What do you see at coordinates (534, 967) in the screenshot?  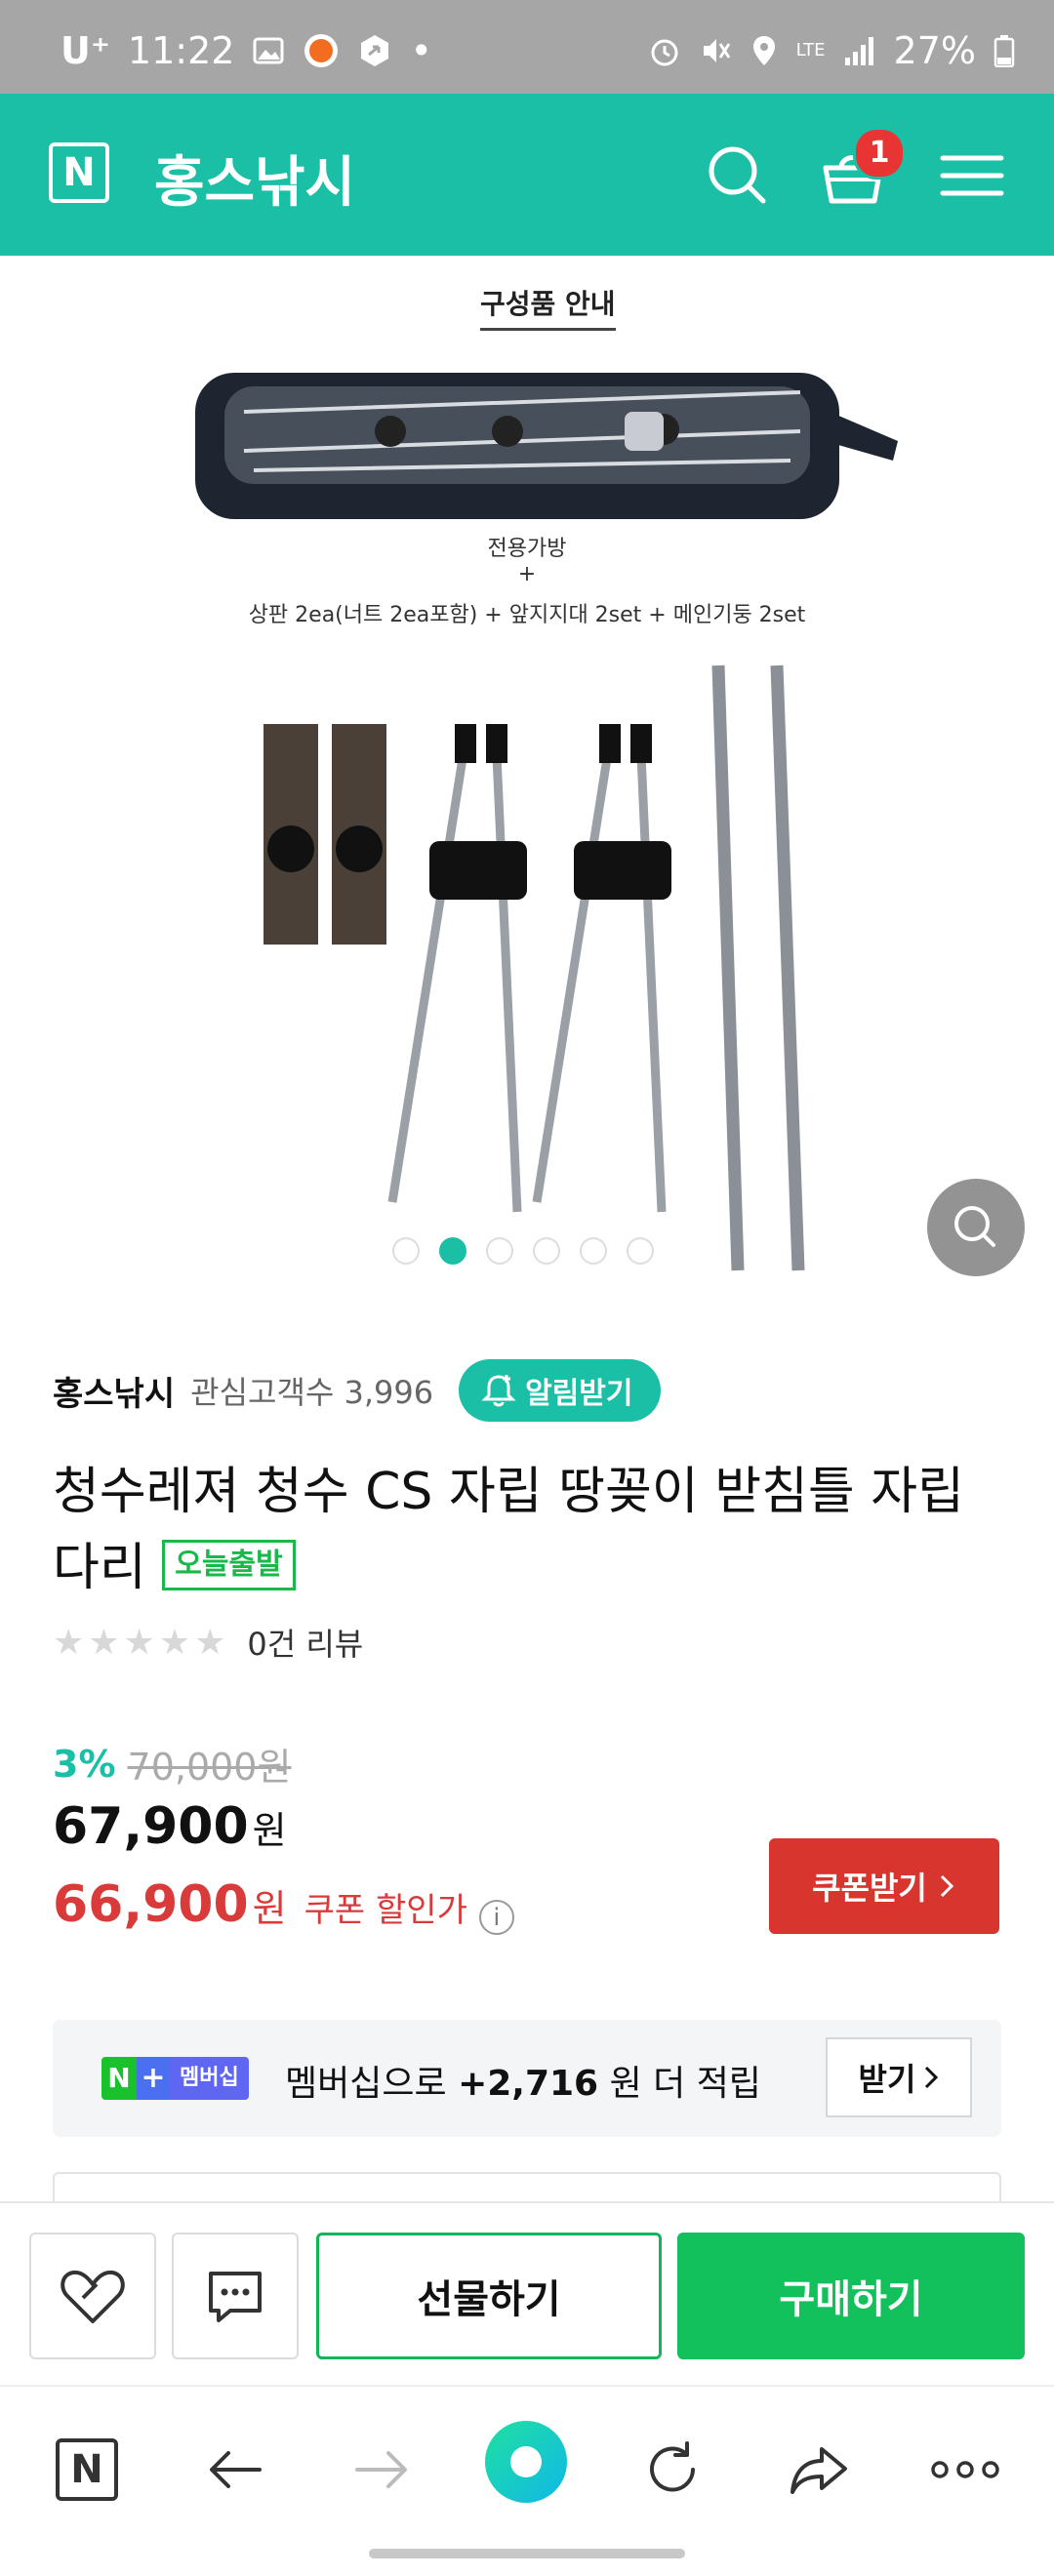 I see `product-parts-illustration` at bounding box center [534, 967].